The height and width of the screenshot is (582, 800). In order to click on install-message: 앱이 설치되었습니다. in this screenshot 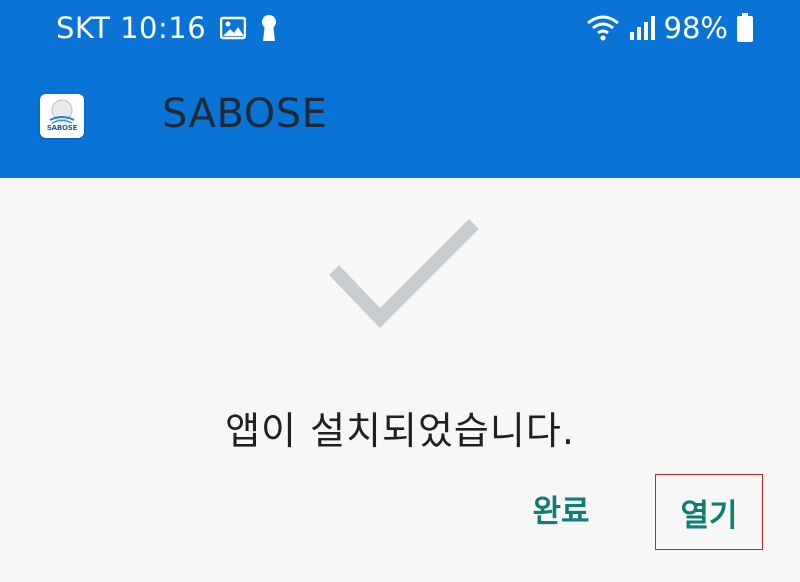, I will do `click(400, 431)`.